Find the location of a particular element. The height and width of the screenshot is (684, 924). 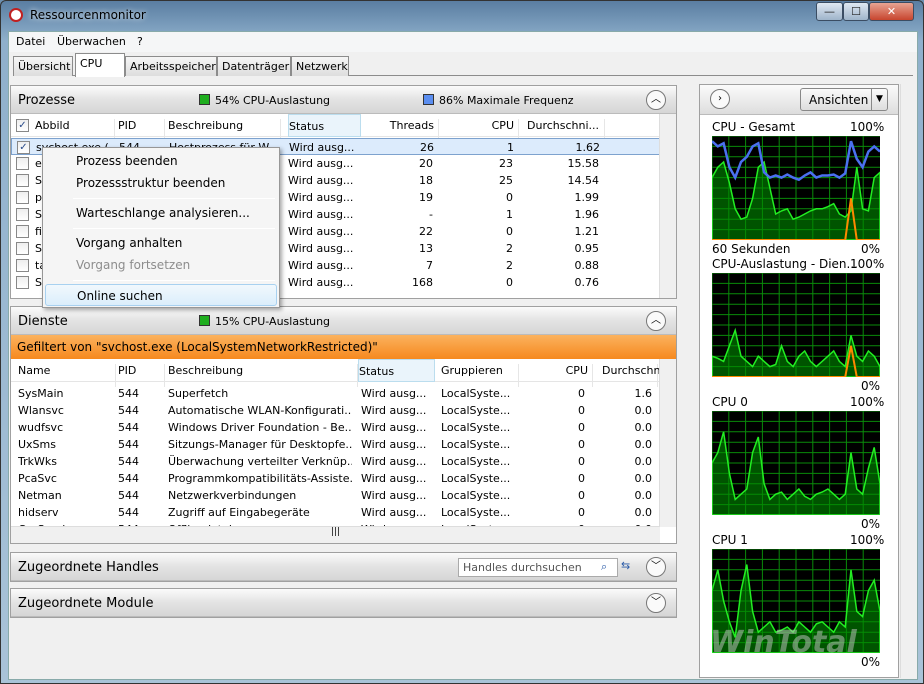

graphs-toolbar: › Ansichten ▼ is located at coordinates (799, 100).